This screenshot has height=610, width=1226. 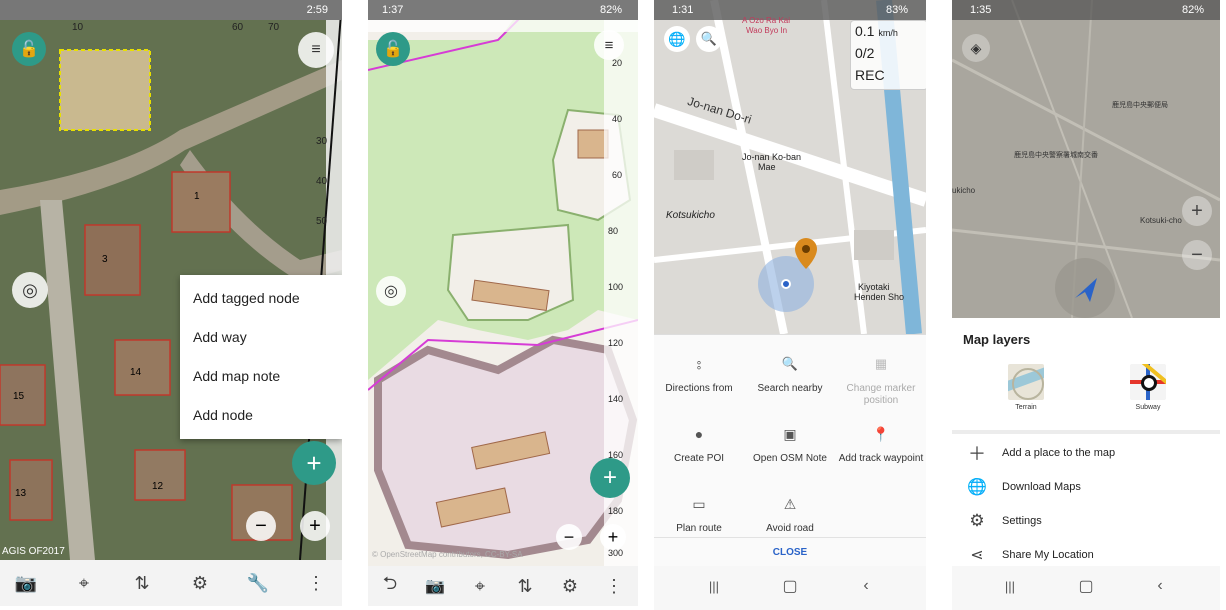 I want to click on home-icon: ▢, so click(x=790, y=586).